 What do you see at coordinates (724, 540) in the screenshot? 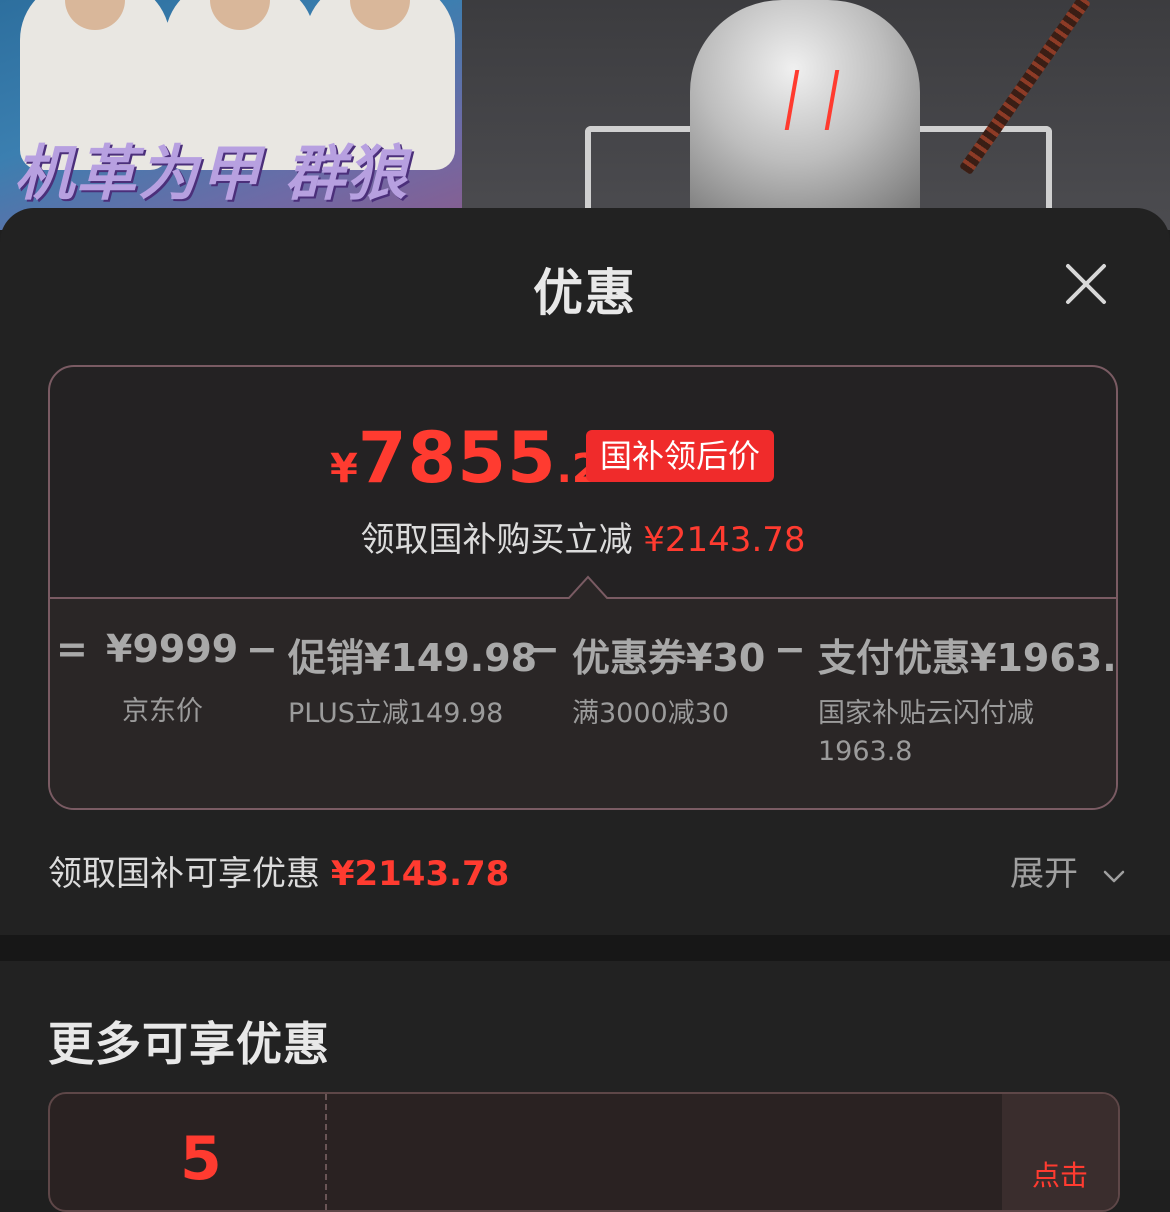
I see `save-amount: ¥2143.78` at bounding box center [724, 540].